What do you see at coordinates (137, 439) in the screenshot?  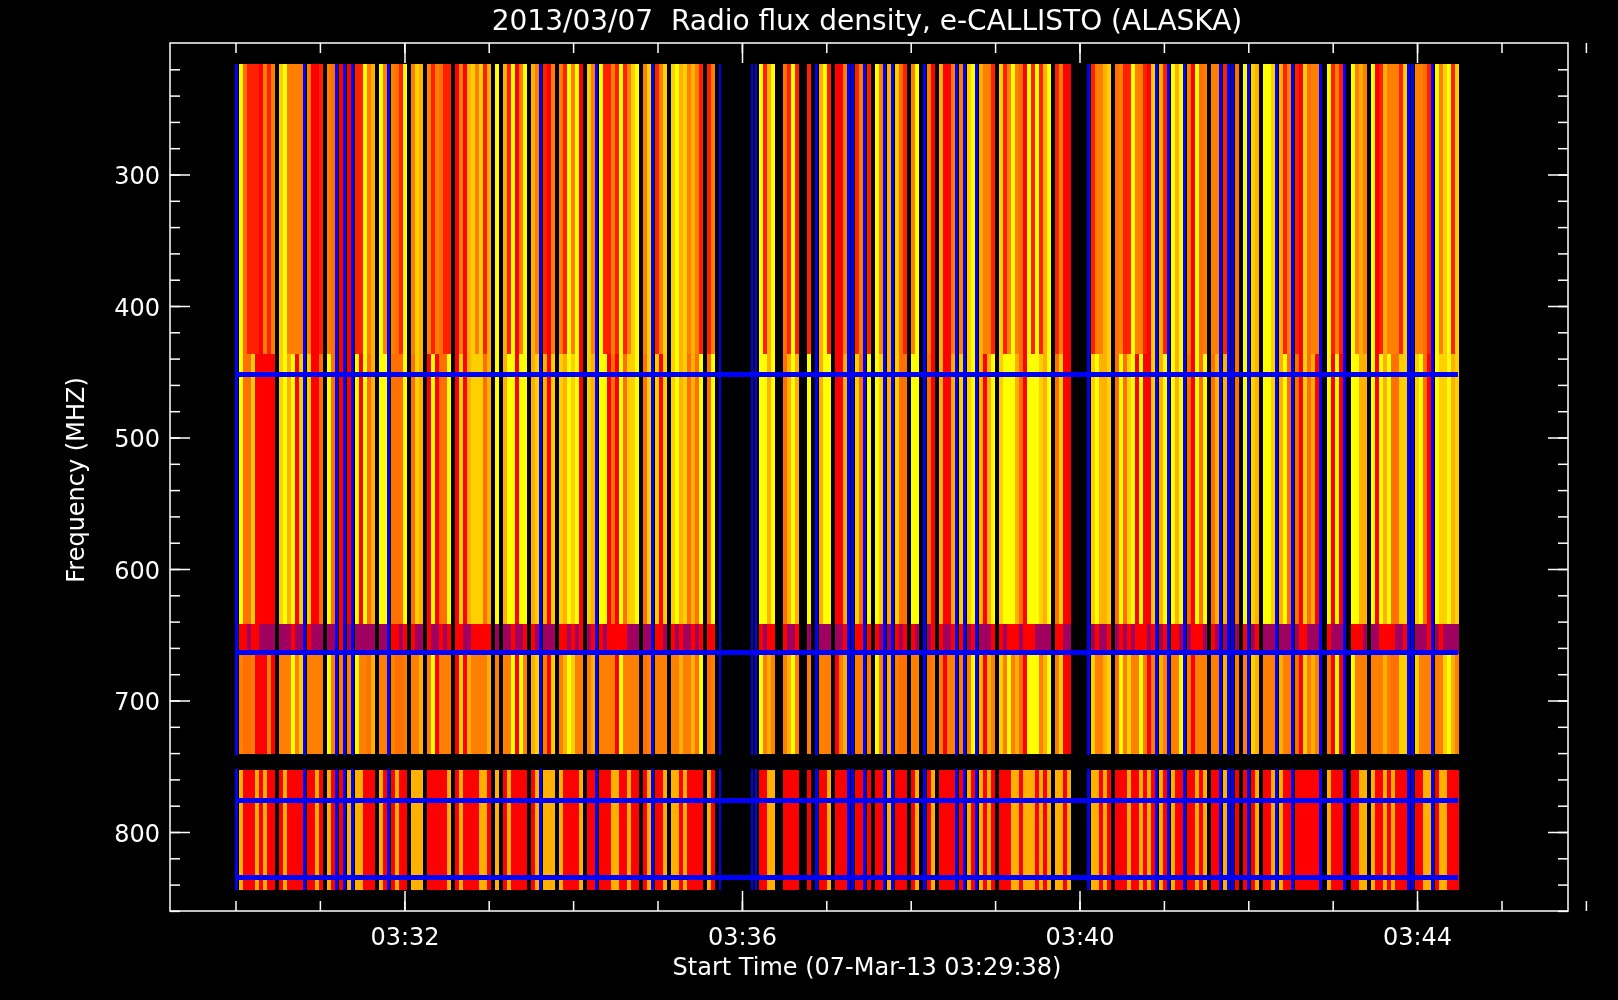 I see `y-tick-label: 500` at bounding box center [137, 439].